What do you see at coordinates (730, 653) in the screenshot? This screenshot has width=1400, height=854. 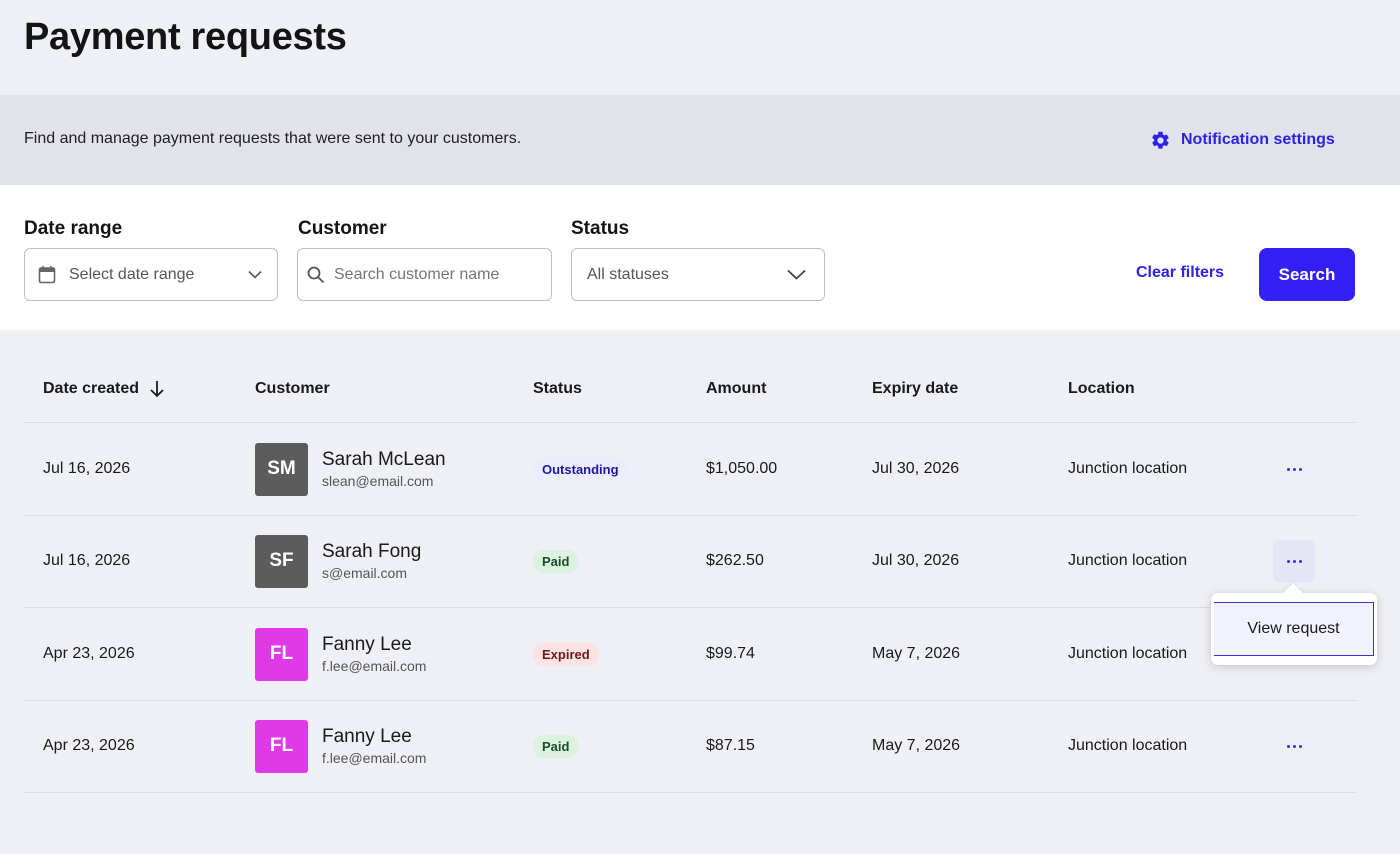 I see `row-amount: $99.74` at bounding box center [730, 653].